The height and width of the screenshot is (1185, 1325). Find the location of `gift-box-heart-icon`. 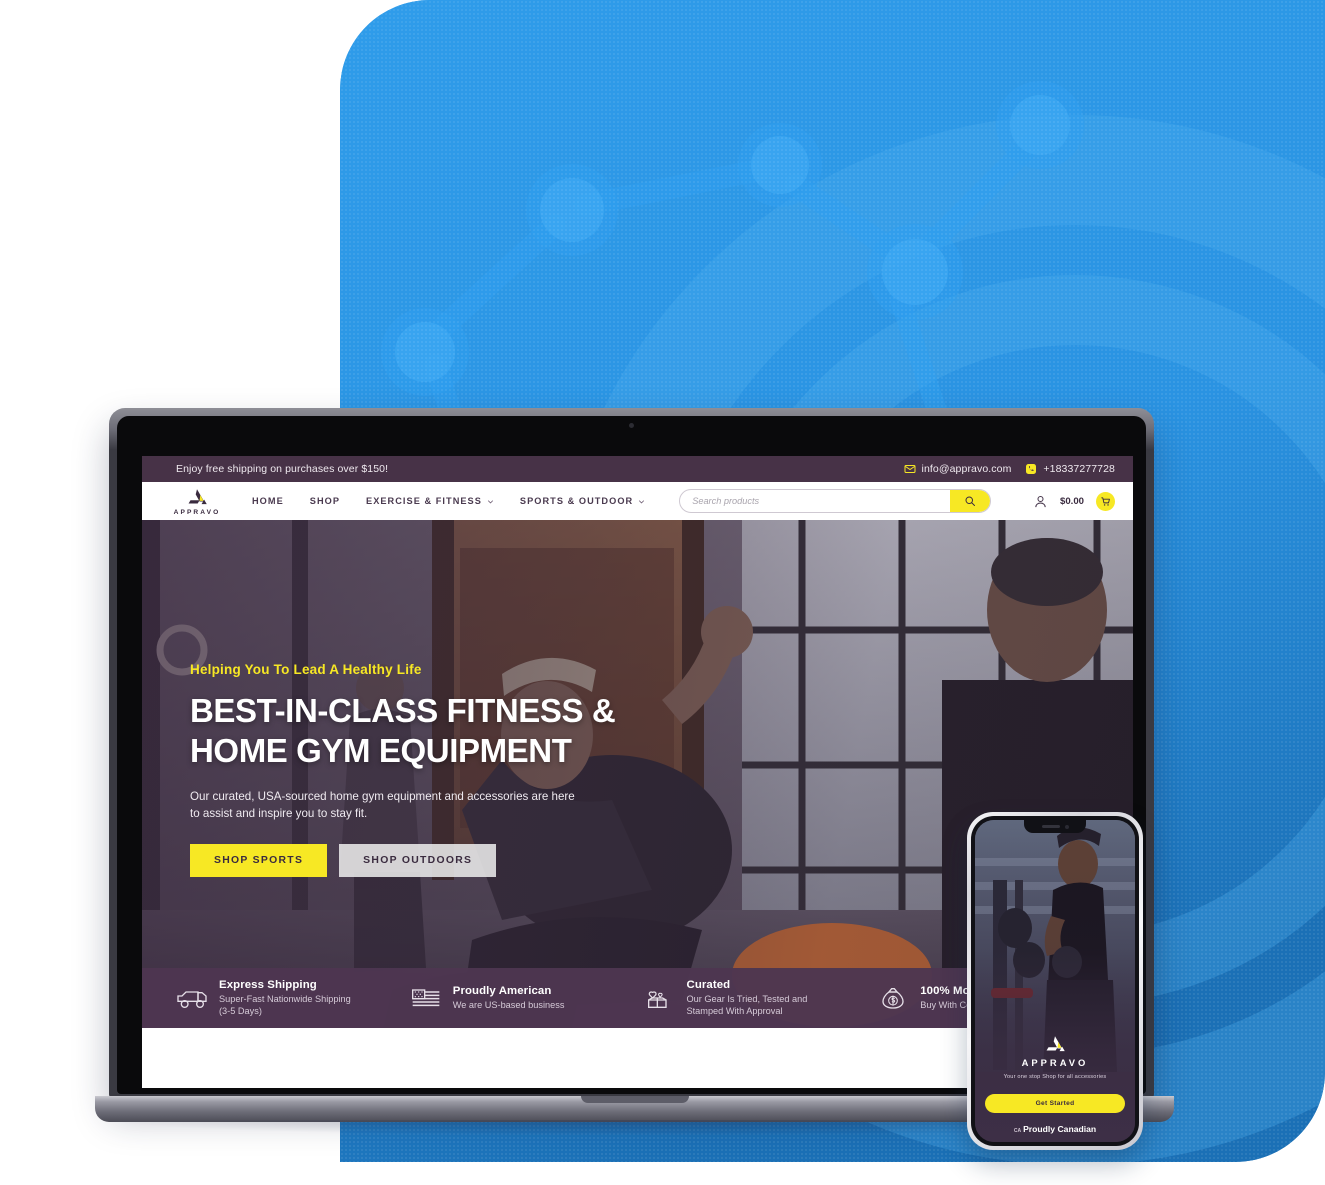

gift-box-heart-icon is located at coordinates (657, 999).